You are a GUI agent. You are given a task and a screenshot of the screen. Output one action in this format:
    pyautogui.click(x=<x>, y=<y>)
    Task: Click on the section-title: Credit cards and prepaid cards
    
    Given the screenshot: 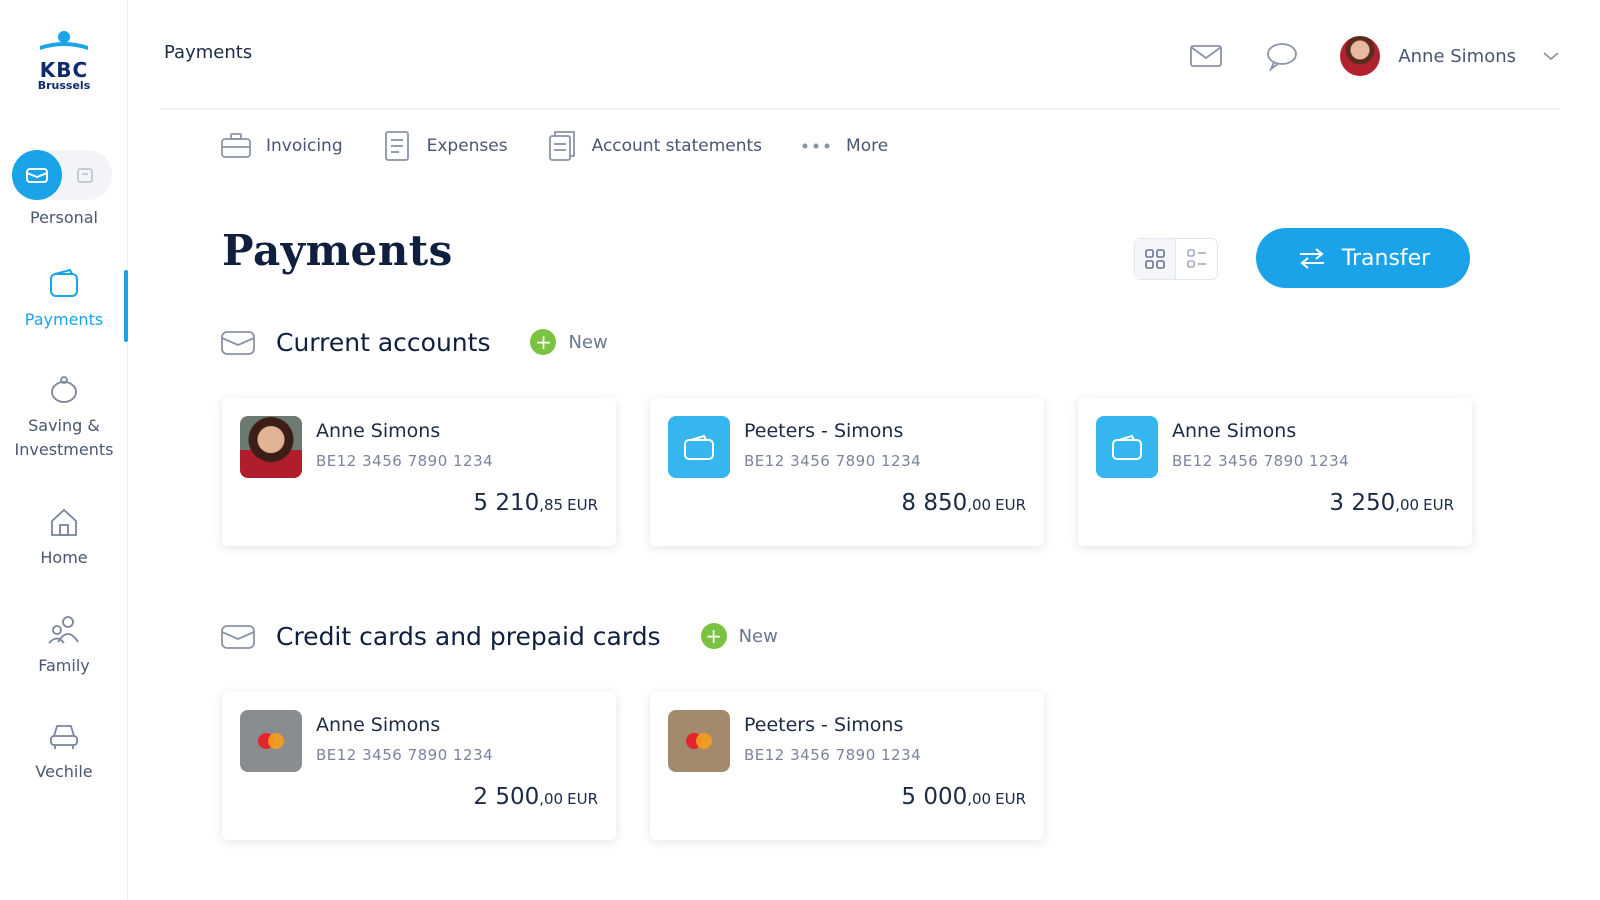 What is the action you would take?
    pyautogui.click(x=468, y=636)
    